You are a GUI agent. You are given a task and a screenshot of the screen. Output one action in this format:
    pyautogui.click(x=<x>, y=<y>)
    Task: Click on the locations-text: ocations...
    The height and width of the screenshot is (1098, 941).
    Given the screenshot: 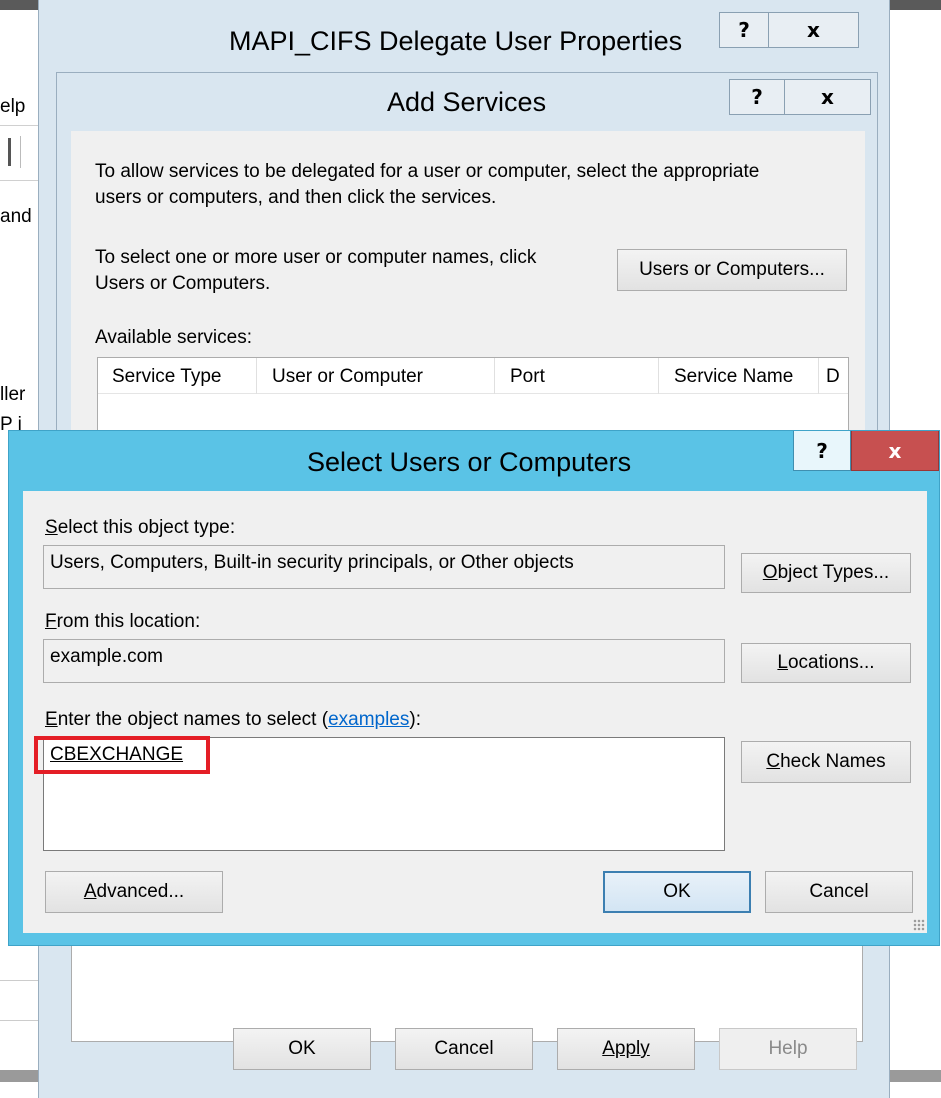 What is the action you would take?
    pyautogui.click(x=831, y=662)
    